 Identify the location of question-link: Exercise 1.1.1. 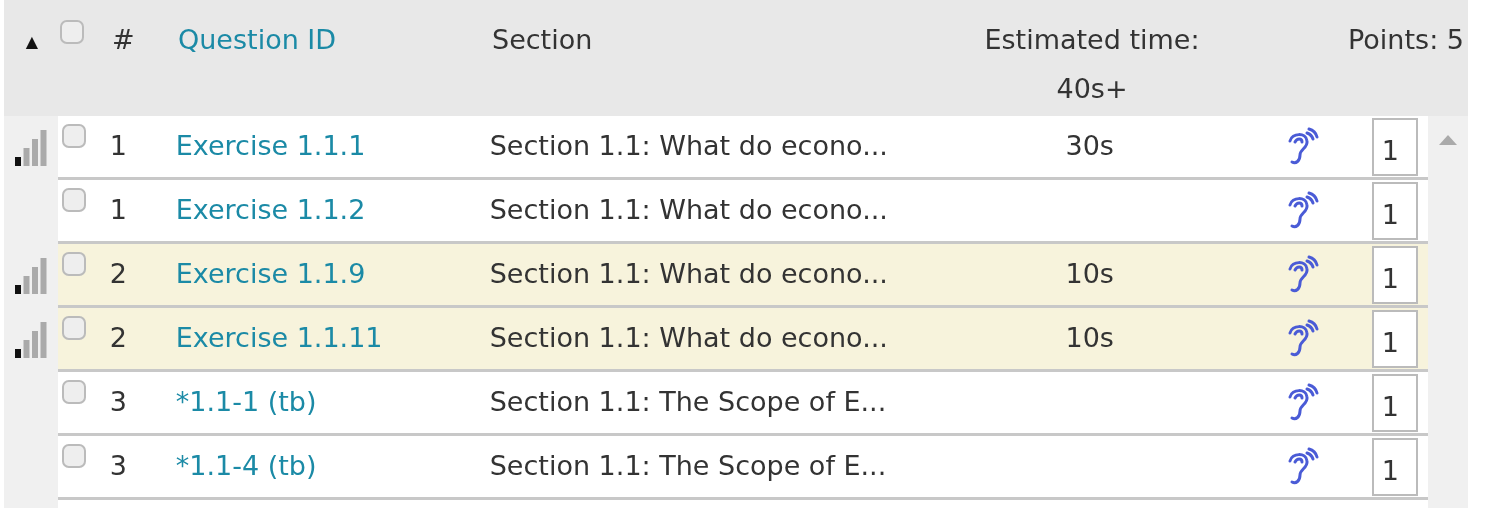
(270, 146).